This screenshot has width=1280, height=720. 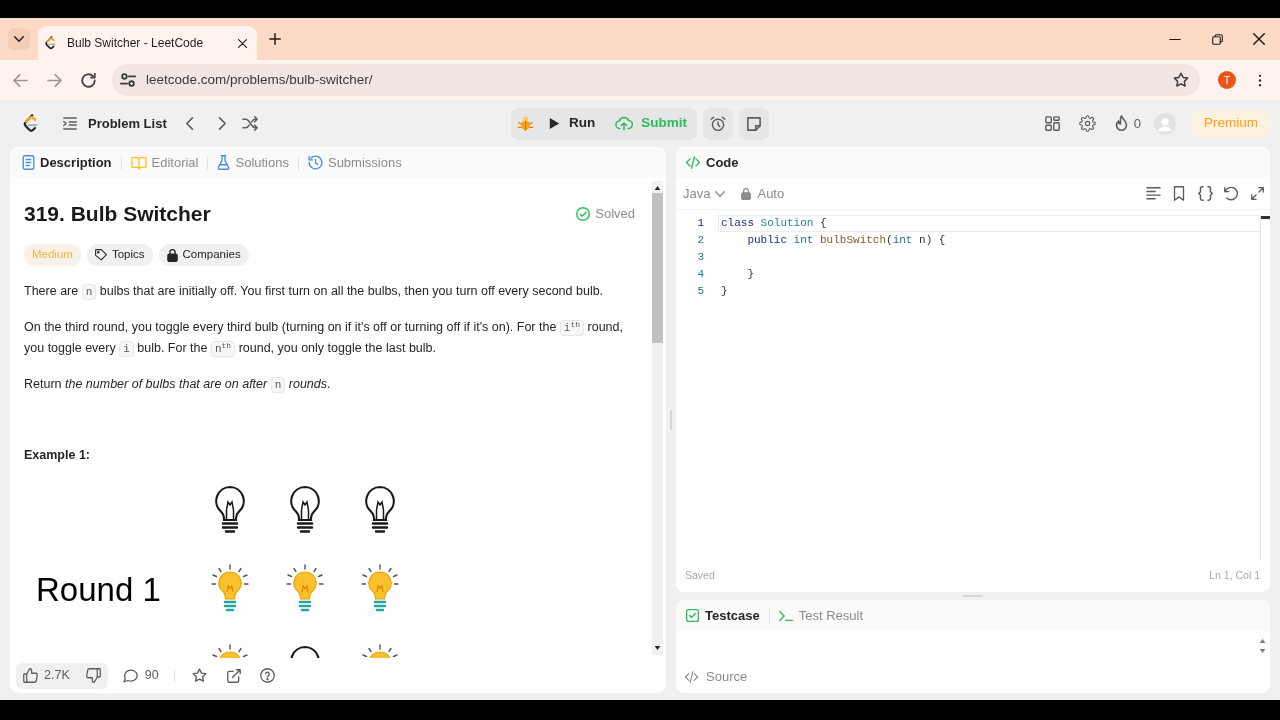 I want to click on close-icon, so click(x=1259, y=39).